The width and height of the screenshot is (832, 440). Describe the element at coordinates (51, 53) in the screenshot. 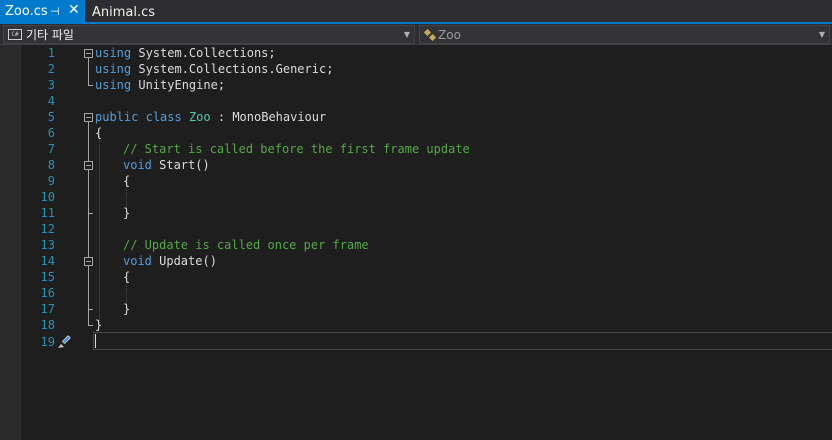

I see `line-number: 1` at that location.